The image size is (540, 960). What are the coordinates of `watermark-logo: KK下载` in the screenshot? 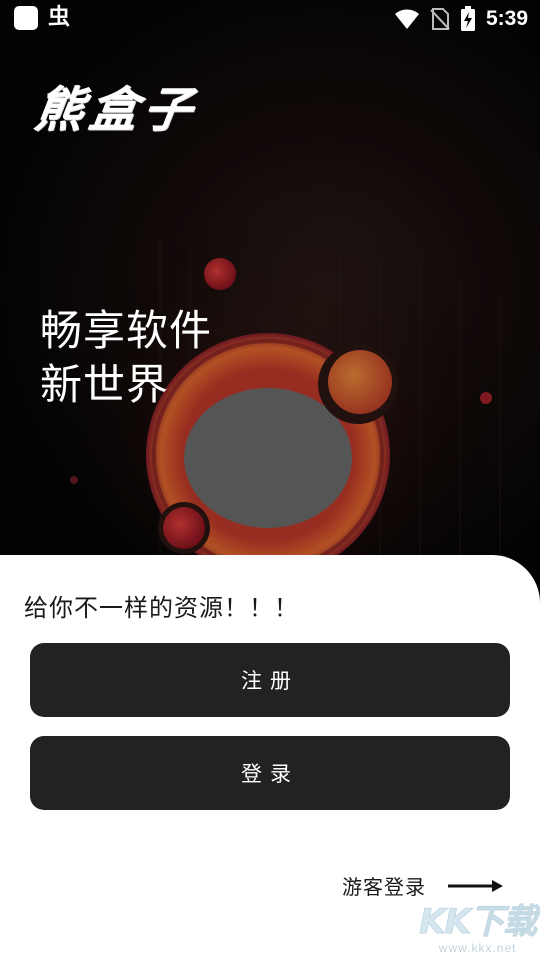 It's located at (478, 922).